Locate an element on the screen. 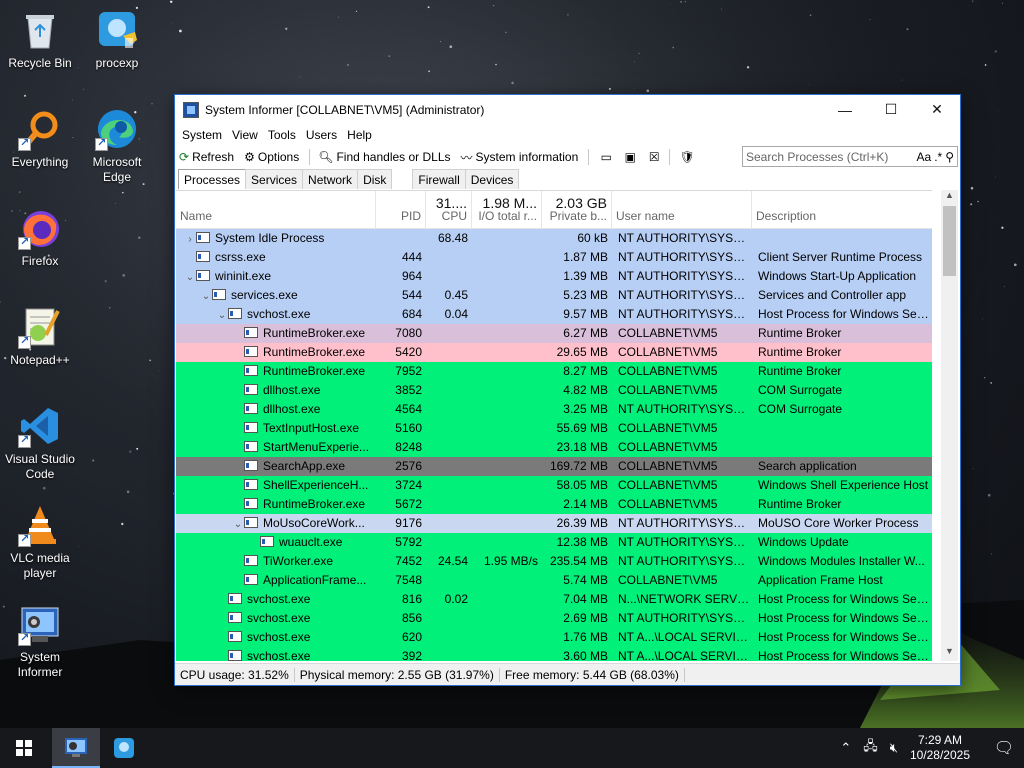 The width and height of the screenshot is (1024, 768). start-button is located at coordinates (24, 748).